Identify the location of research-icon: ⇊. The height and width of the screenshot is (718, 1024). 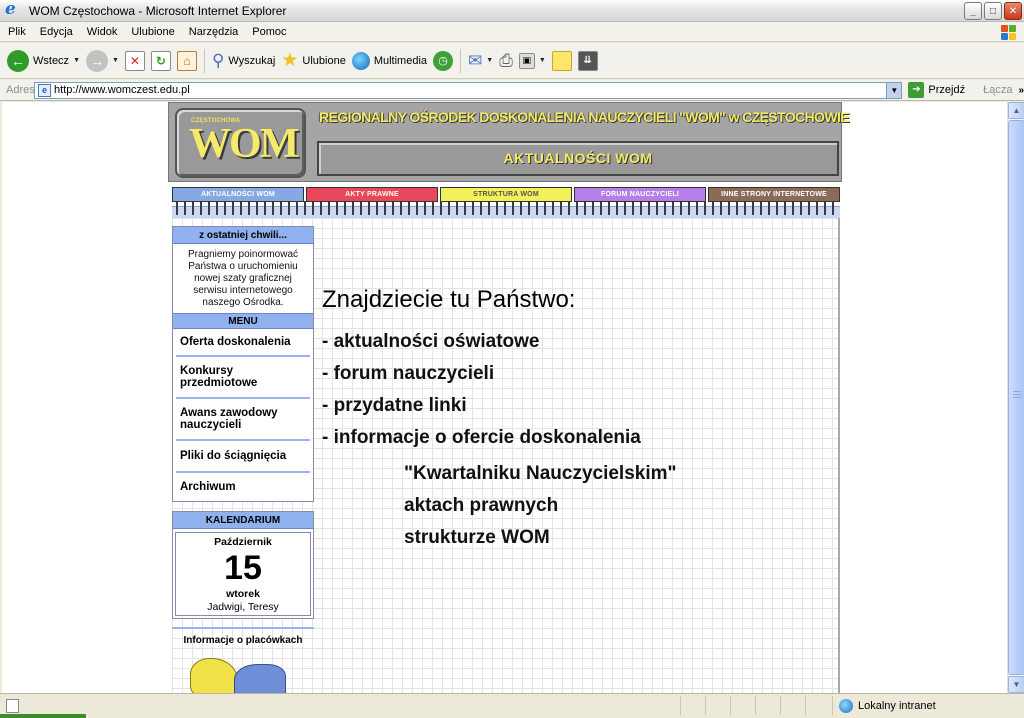
(587, 60).